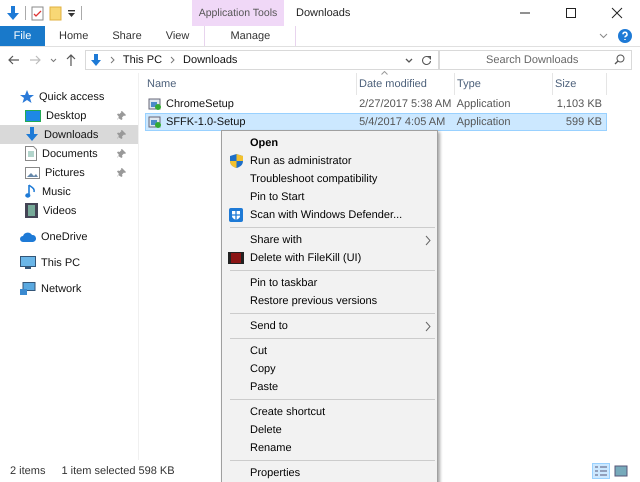 This screenshot has width=640, height=482. I want to click on star-icon, so click(27, 97).